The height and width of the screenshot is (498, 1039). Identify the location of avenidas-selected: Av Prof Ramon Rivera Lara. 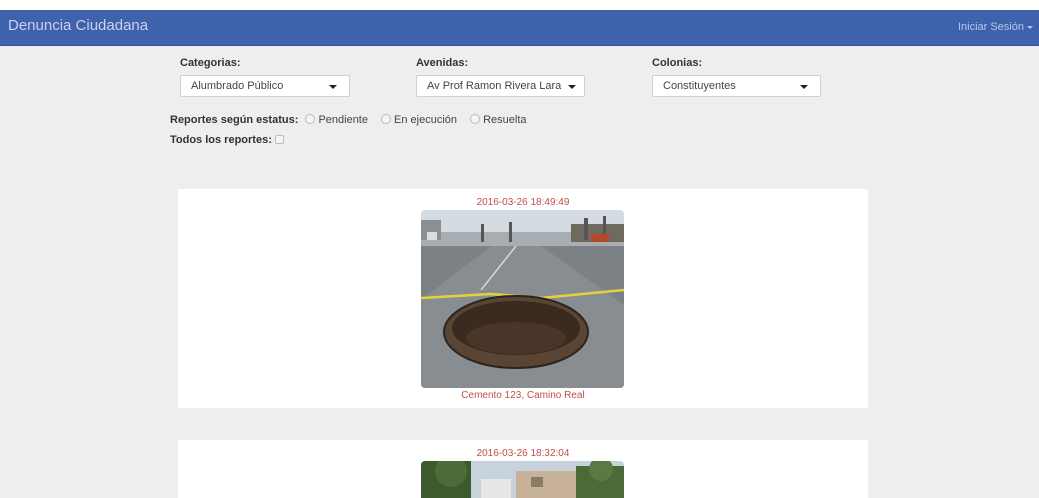
(494, 86).